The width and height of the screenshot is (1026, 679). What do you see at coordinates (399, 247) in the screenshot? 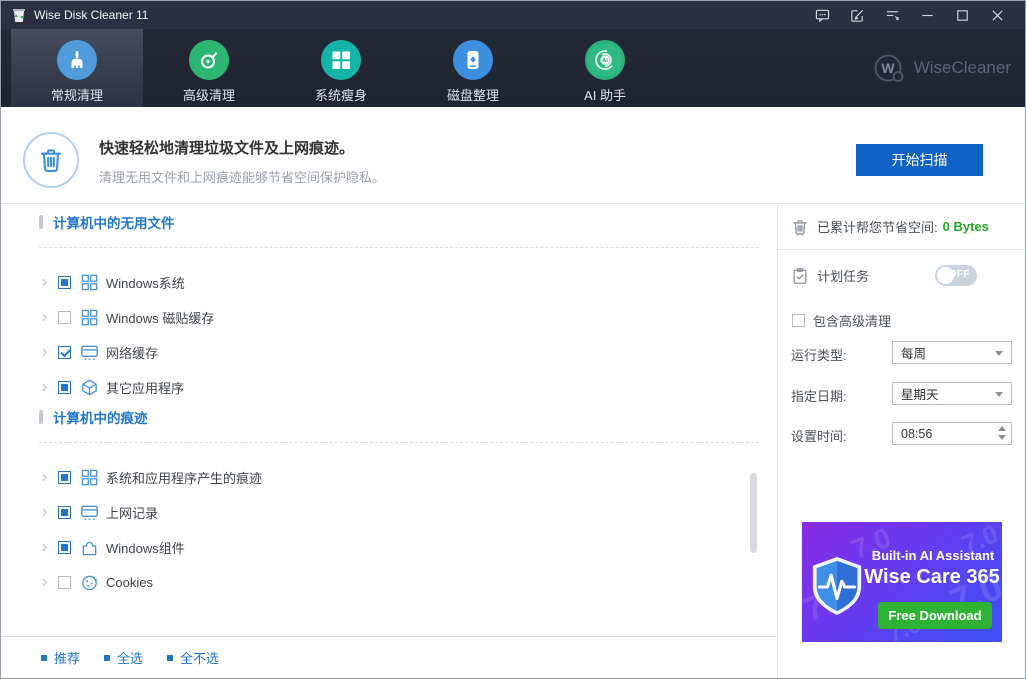
I see `divider` at bounding box center [399, 247].